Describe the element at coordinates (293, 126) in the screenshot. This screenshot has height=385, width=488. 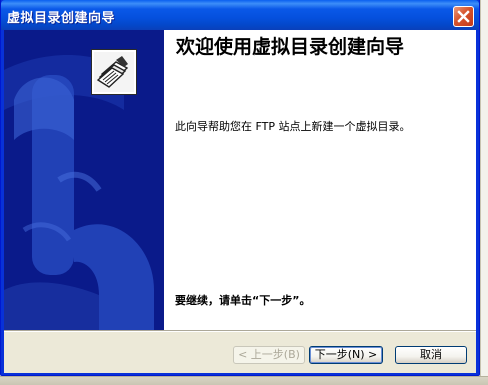
I see `wizard-description: 此向导帮助您在 FTP 站点上新建一个虚拟目录。` at that location.